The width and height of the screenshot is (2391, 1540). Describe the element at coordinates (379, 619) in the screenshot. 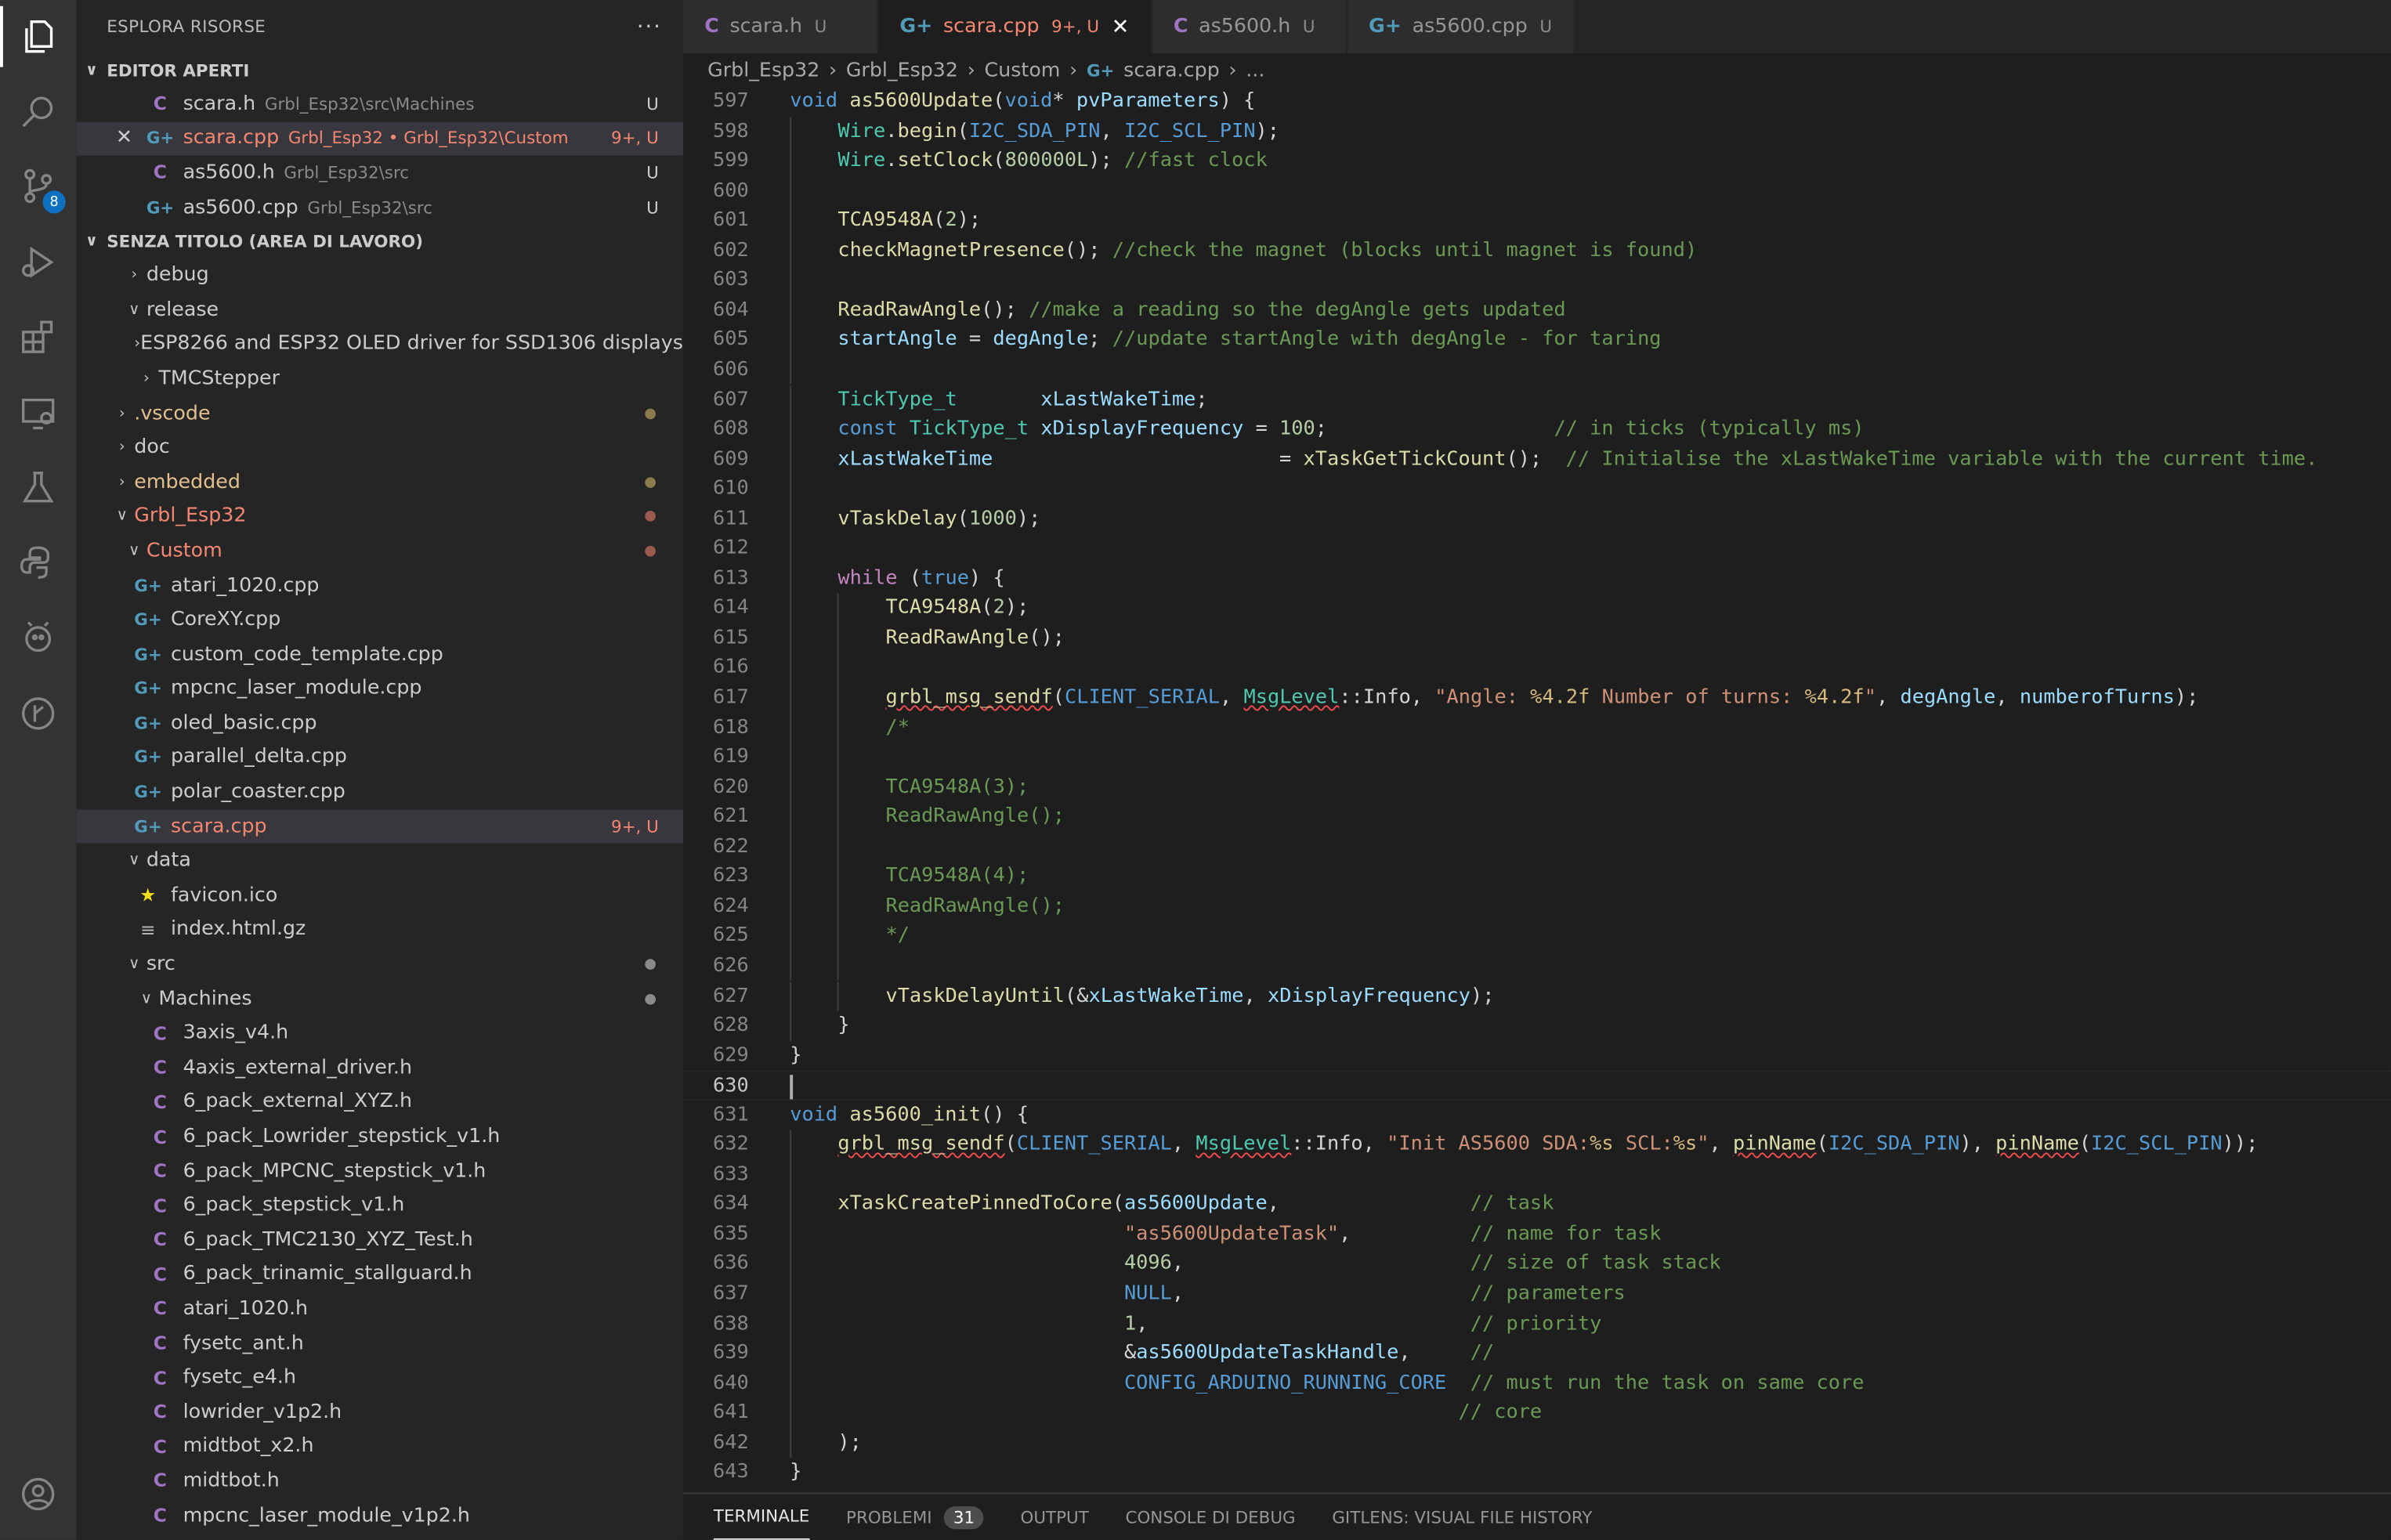

I see `file-item: G+ CoreXY.cpp` at that location.